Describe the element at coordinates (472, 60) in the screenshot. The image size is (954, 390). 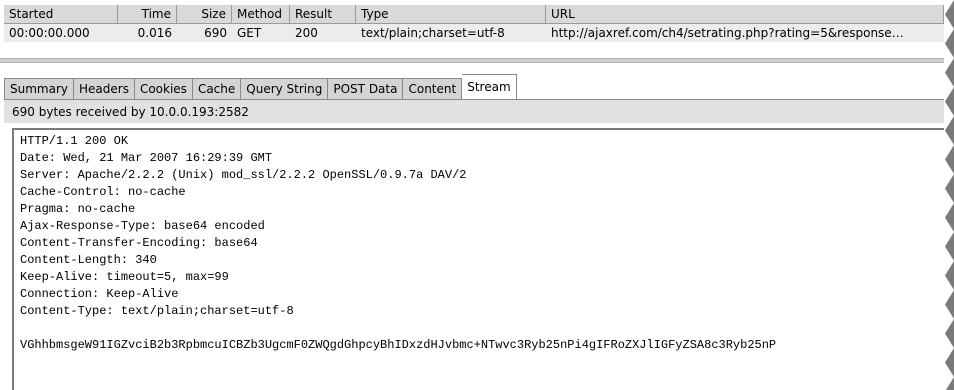
I see `splitter` at that location.